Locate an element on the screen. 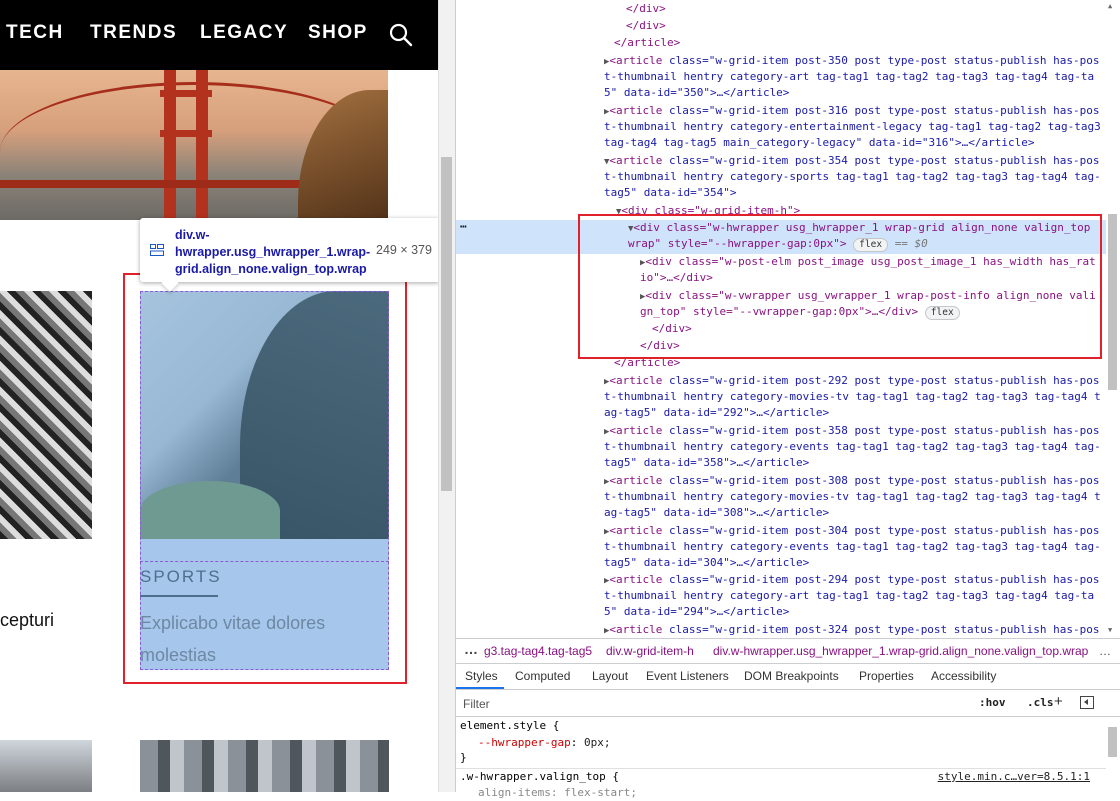  tab-properties: Properties is located at coordinates (886, 676).